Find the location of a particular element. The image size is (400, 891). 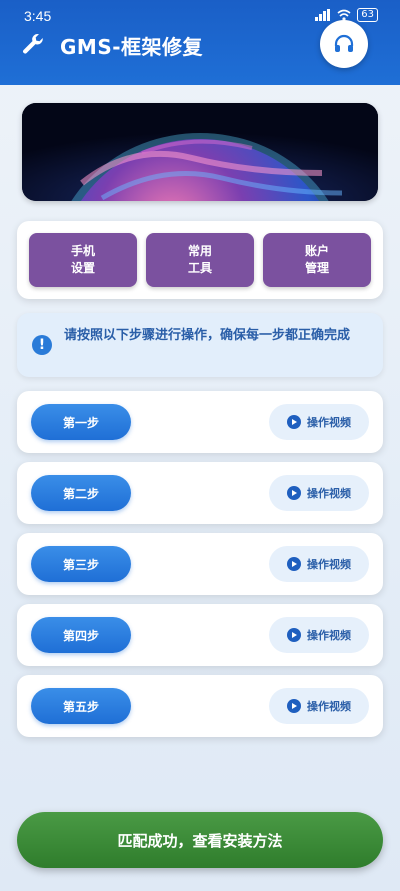

step-5-button: 第五步 is located at coordinates (81, 706).